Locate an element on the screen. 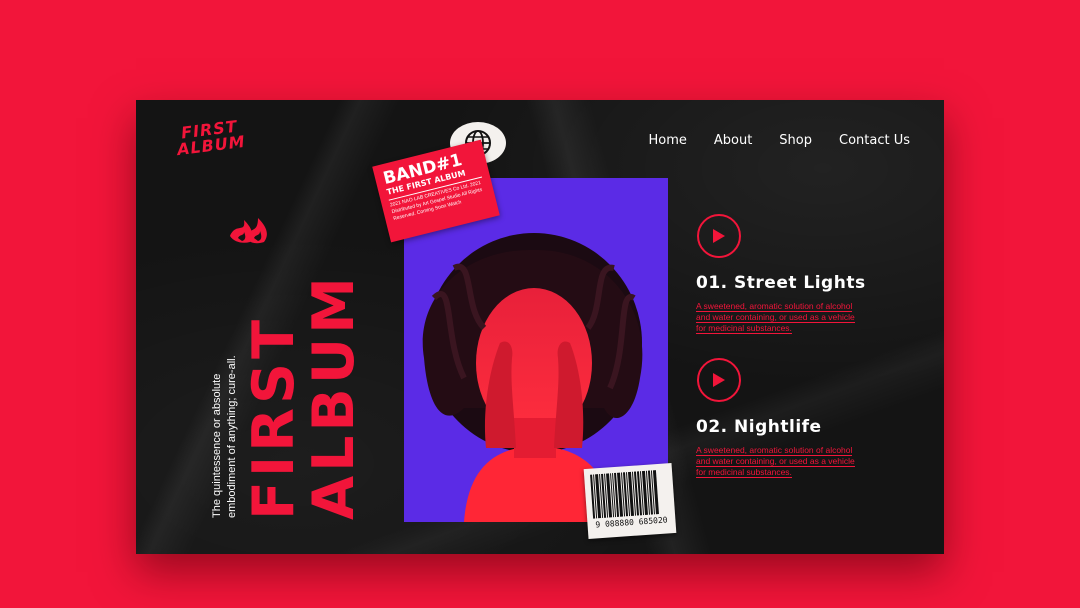 Image resolution: width=1080 pixels, height=608 pixels. hero-title: FIRST ALBUM is located at coordinates (304, 365).